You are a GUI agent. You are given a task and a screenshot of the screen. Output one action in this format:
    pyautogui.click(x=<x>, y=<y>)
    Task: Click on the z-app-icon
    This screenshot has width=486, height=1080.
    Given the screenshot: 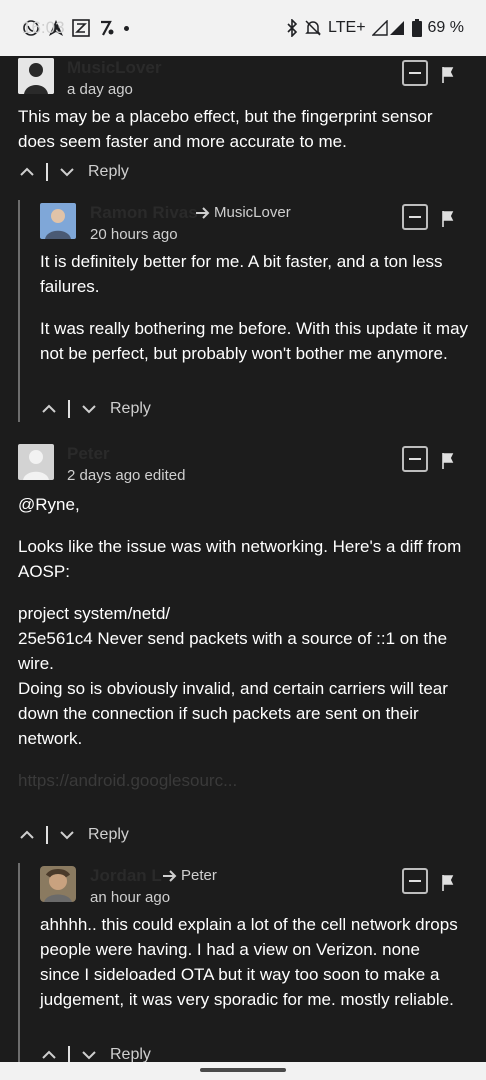 What is the action you would take?
    pyautogui.click(x=81, y=28)
    